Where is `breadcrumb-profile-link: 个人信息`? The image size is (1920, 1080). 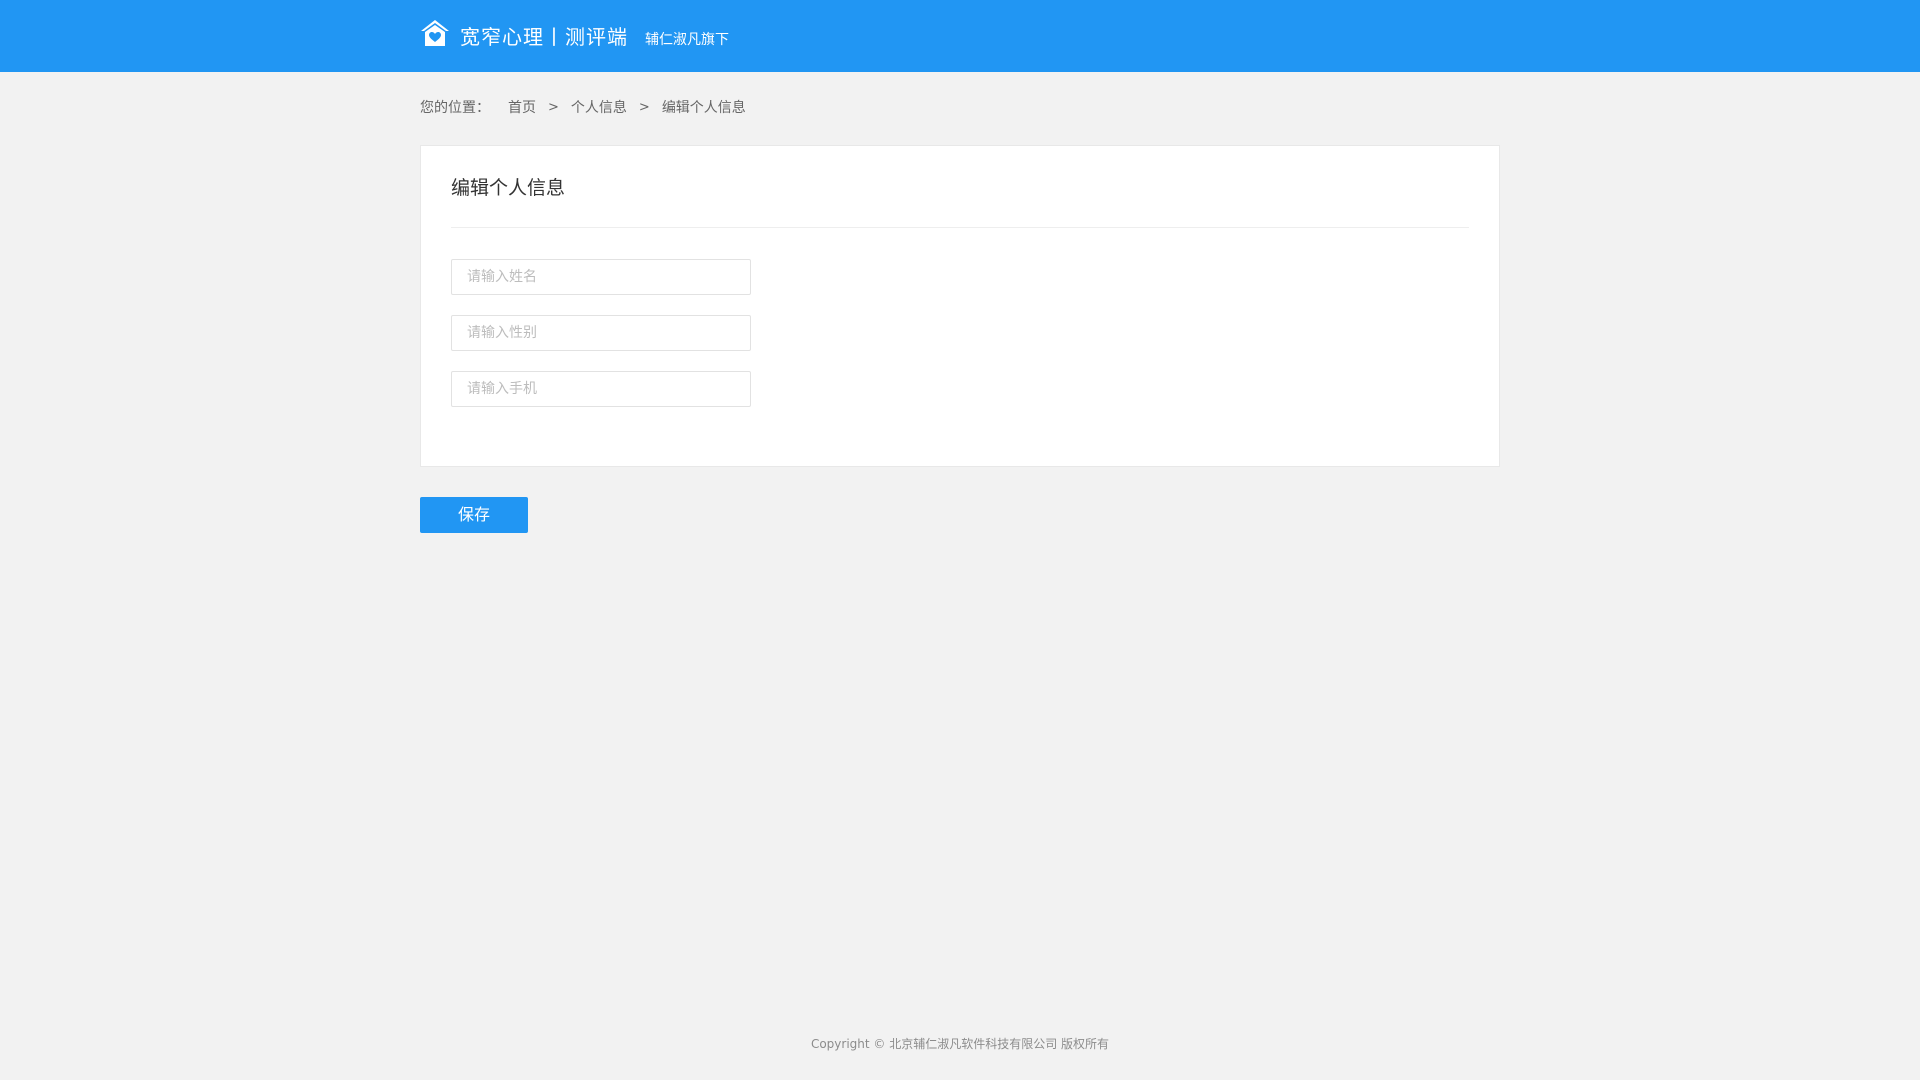
breadcrumb-profile-link: 个人信息 is located at coordinates (599, 108).